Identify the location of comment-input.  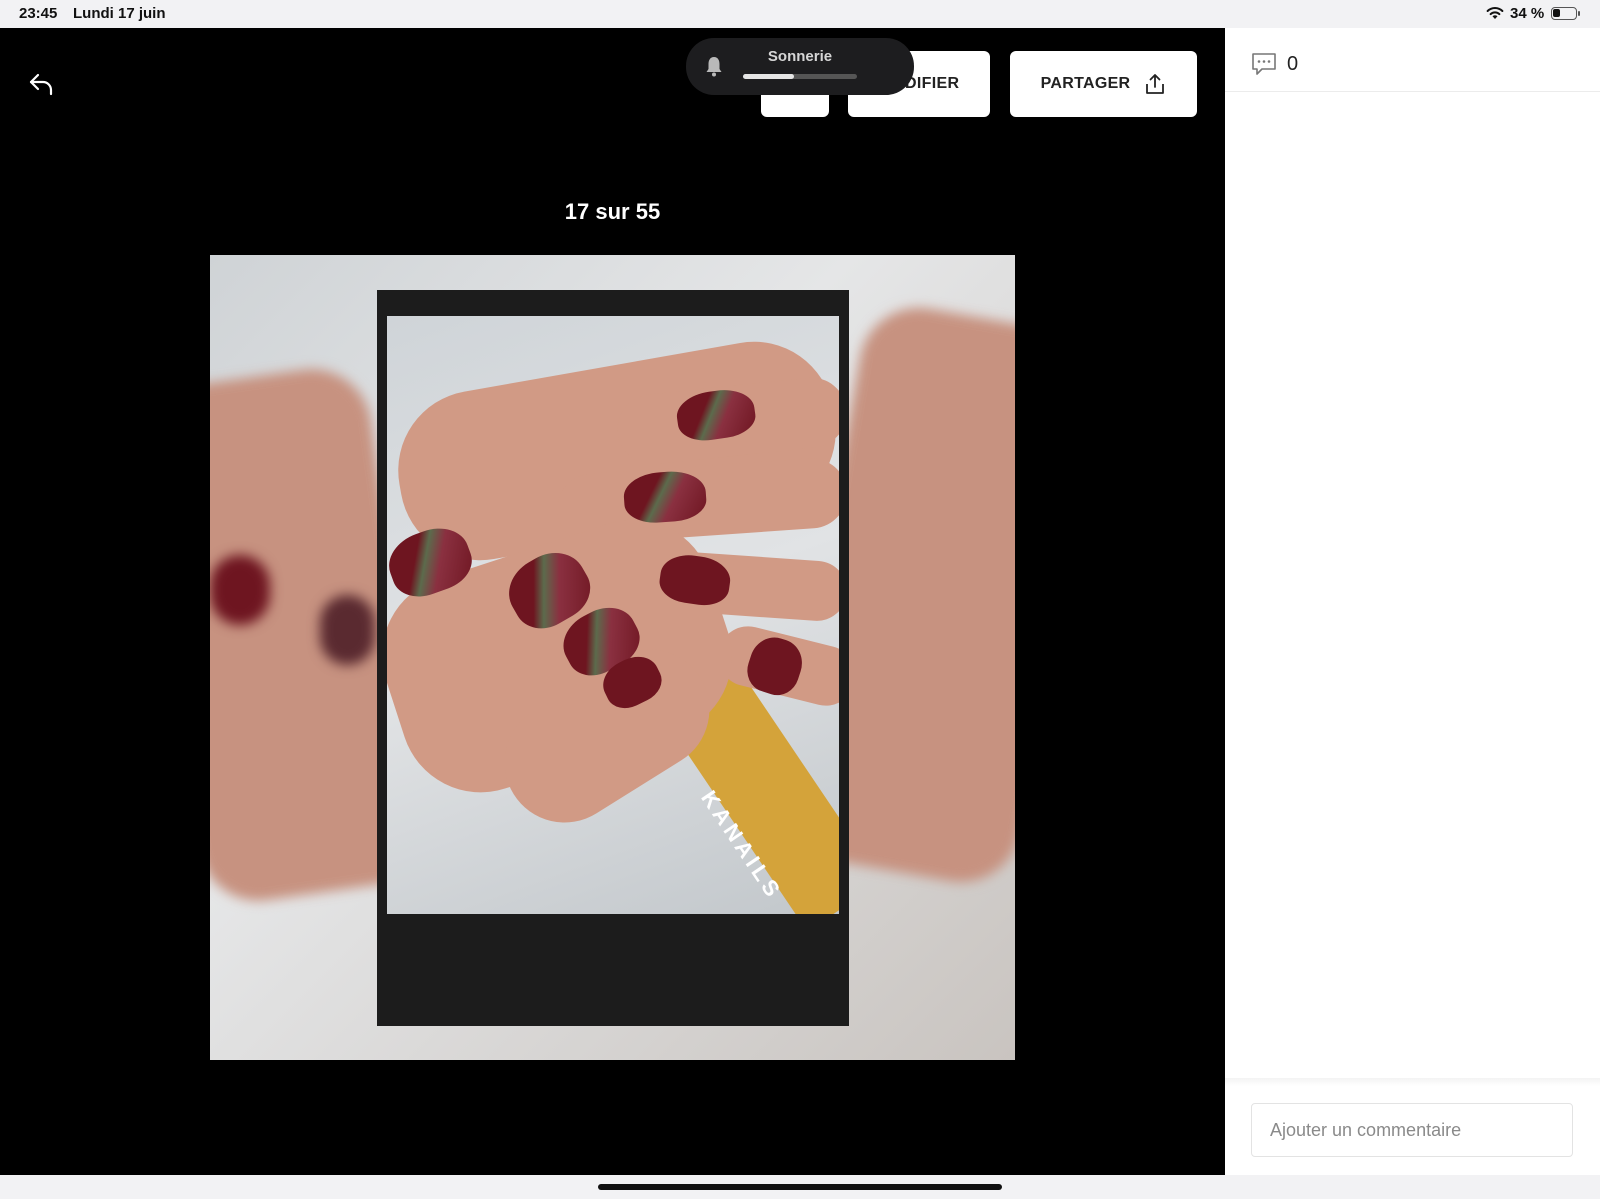
(1412, 1130).